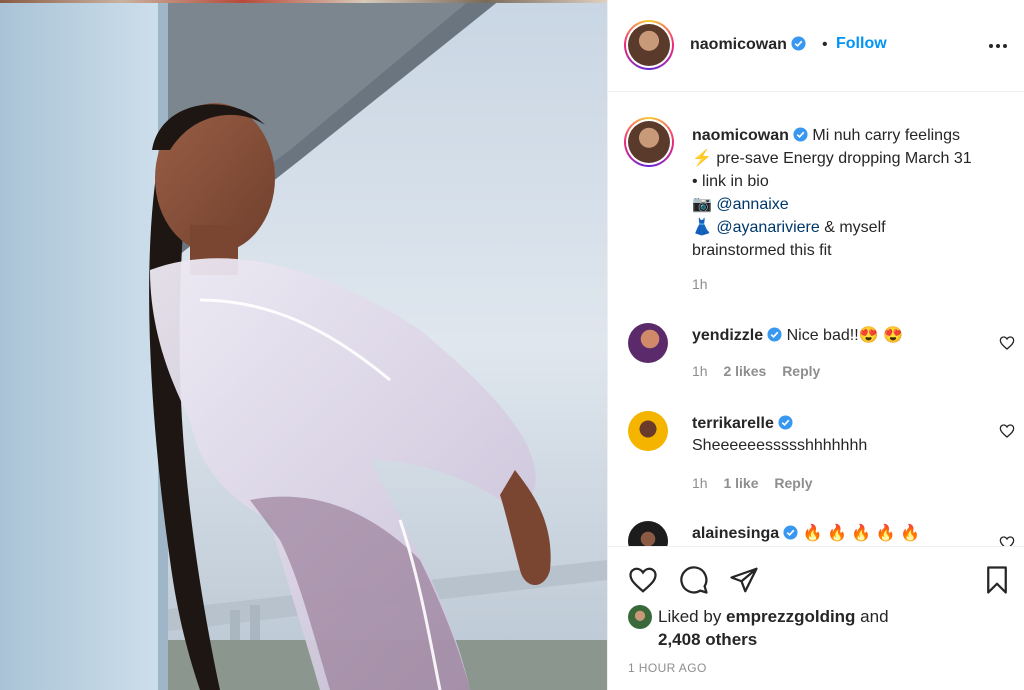 The height and width of the screenshot is (690, 1024). I want to click on follow-button: Follow, so click(861, 44).